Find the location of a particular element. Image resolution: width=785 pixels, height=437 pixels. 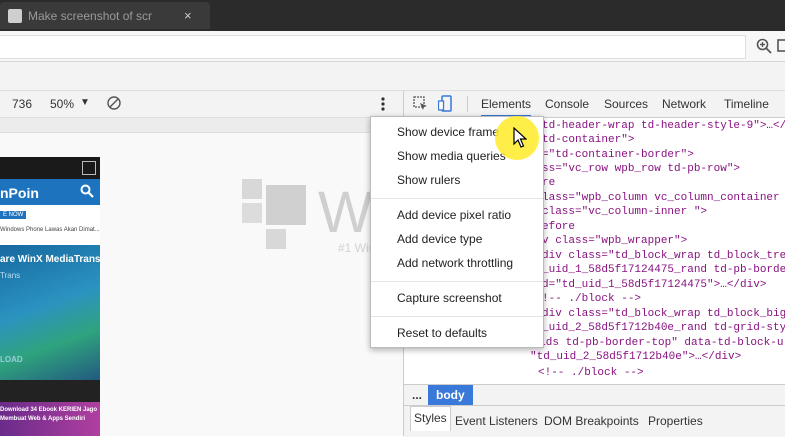

menu-add-network-throttling: Add network throttling is located at coordinates (455, 263).